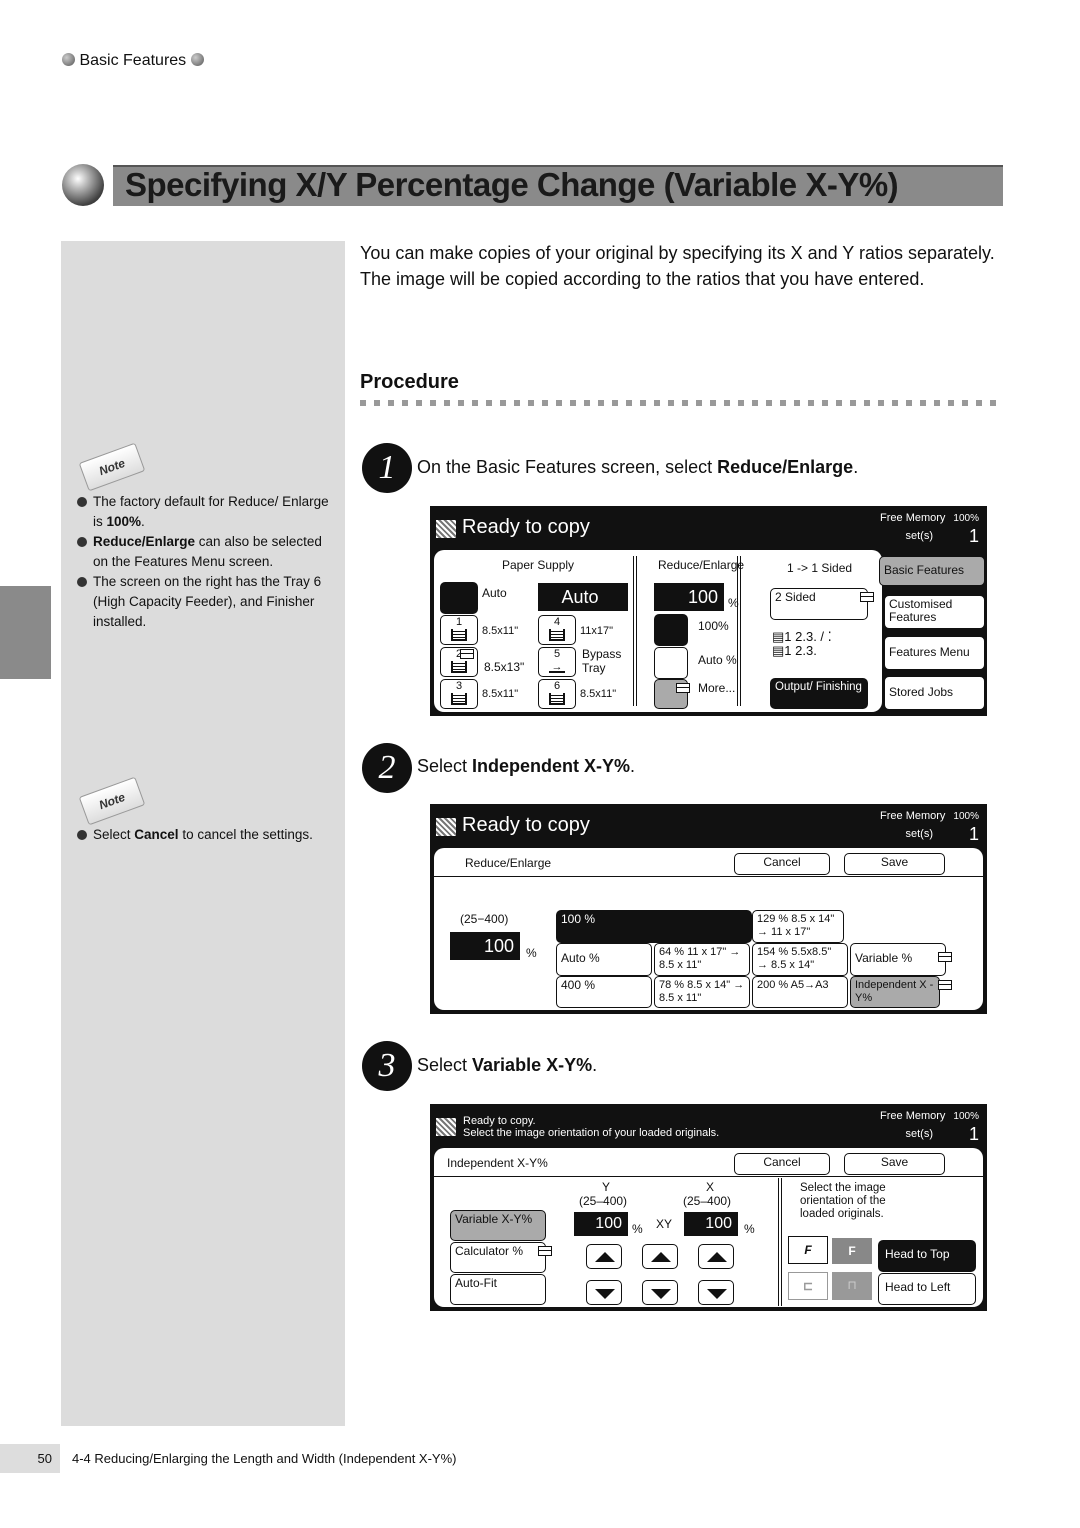 The height and width of the screenshot is (1528, 1080). I want to click on tray-5-button: 5 →, so click(557, 662).